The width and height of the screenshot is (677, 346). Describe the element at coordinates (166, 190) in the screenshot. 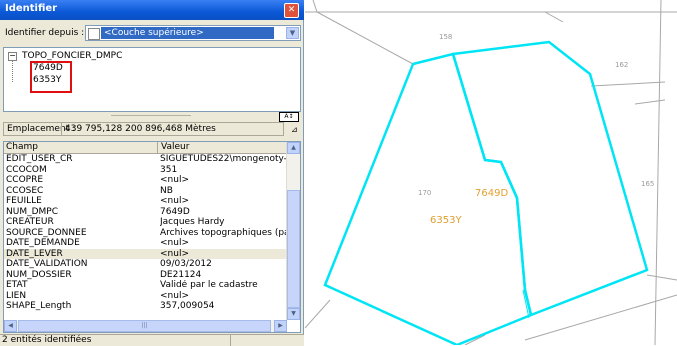

I see `field-value-cell: NB` at that location.